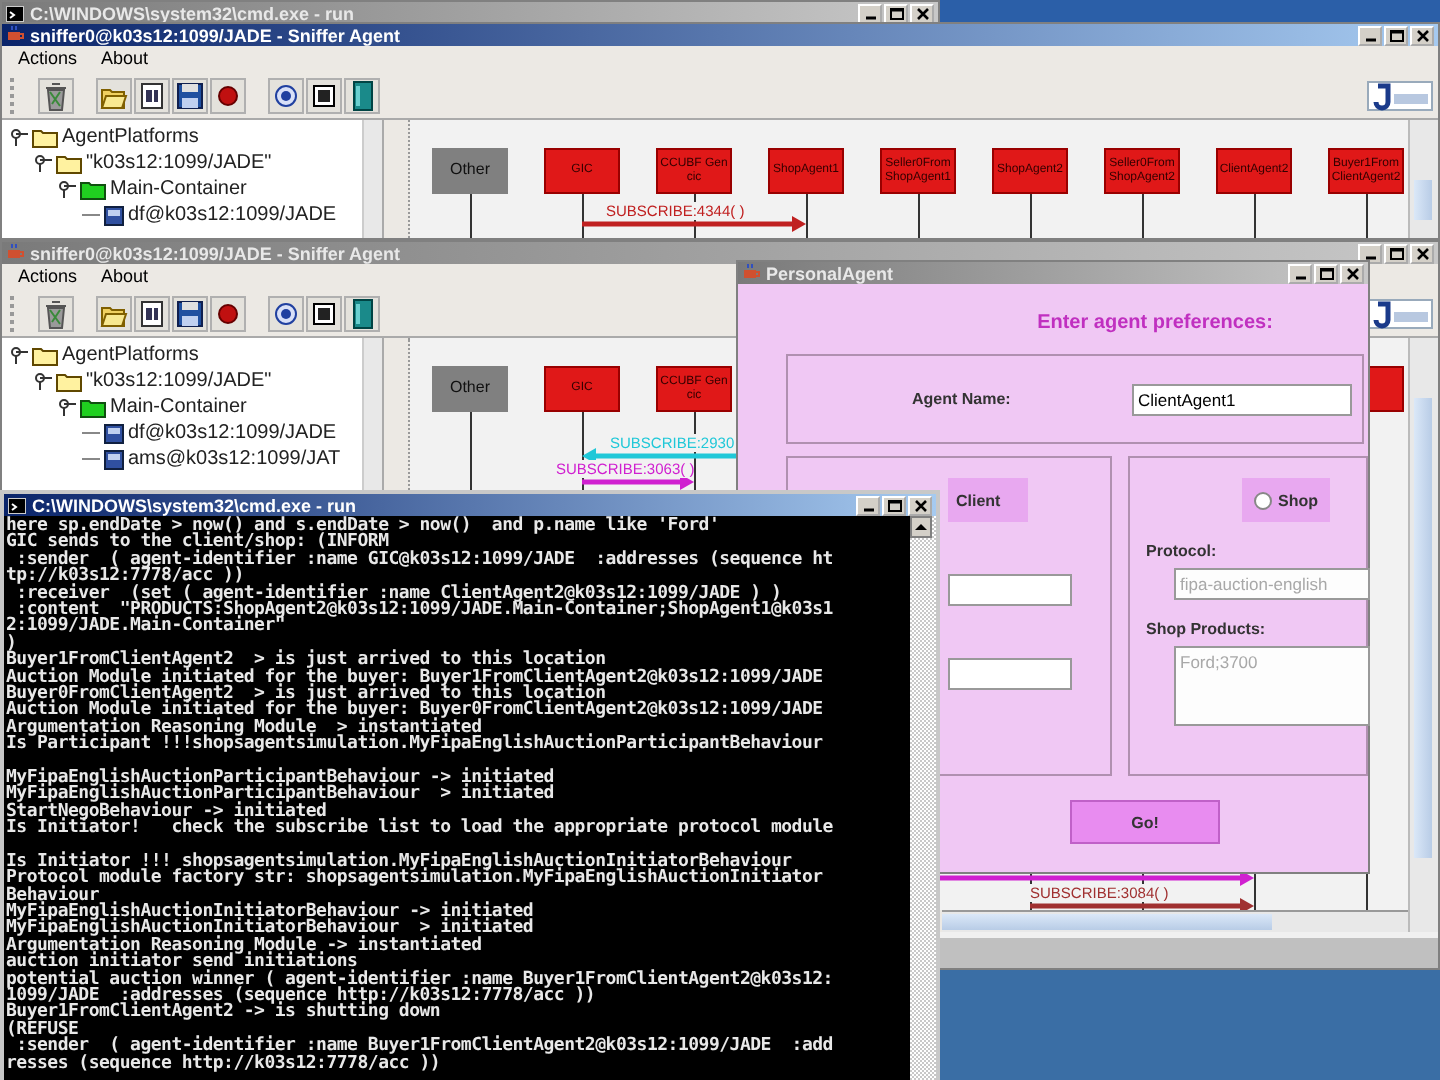  Describe the element at coordinates (1182, 551) in the screenshot. I see `field-label: Protocol:` at that location.